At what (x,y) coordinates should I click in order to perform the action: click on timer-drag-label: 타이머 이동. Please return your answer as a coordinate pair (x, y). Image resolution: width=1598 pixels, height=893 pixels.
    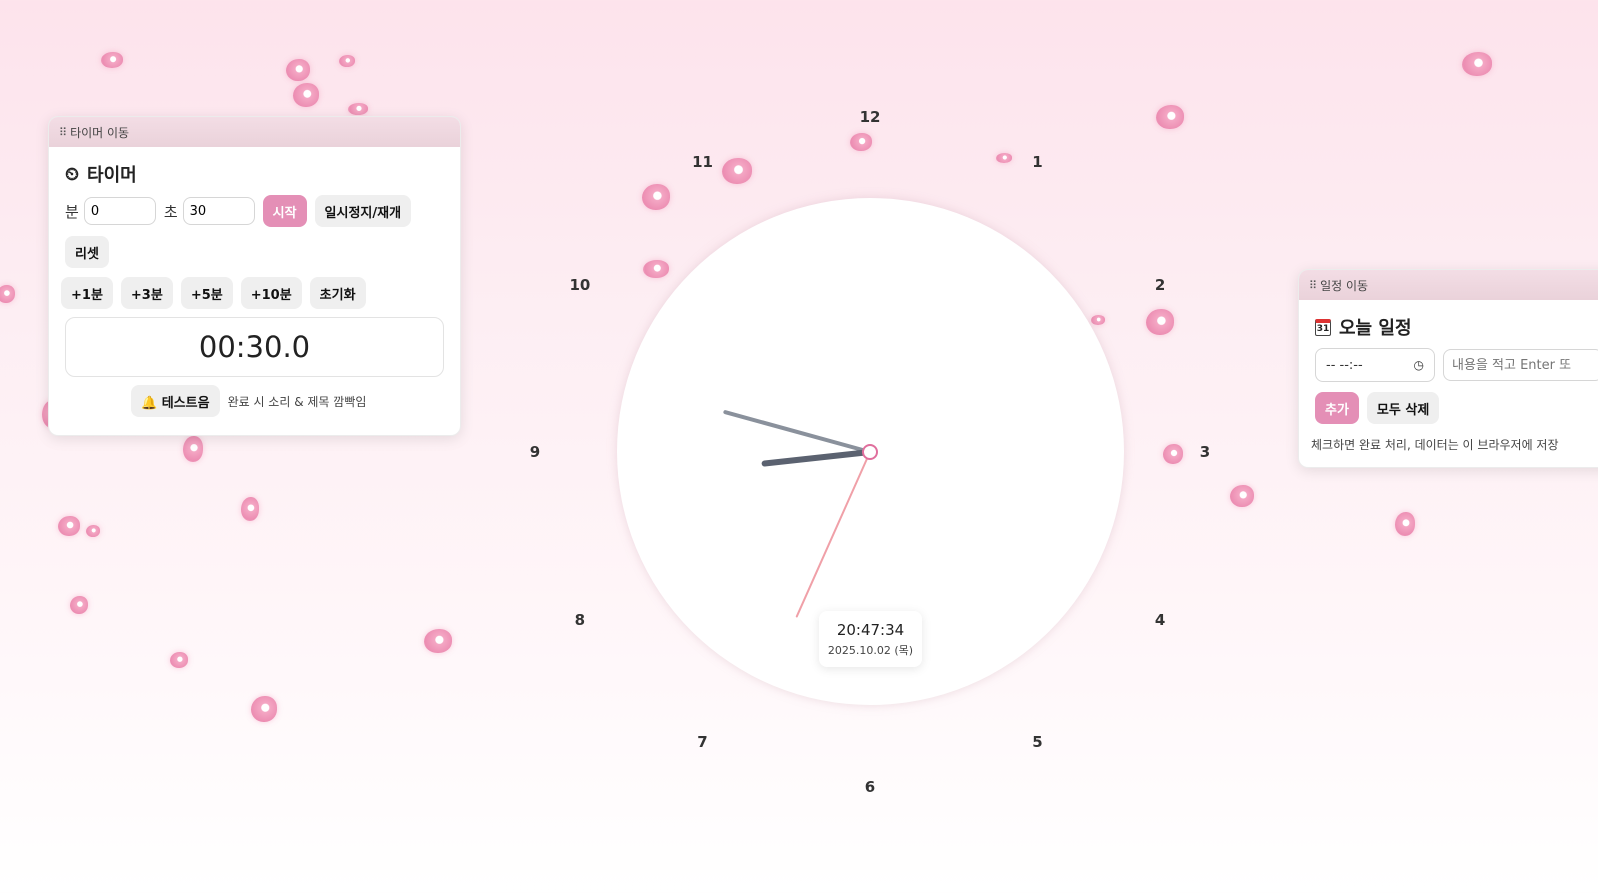
    Looking at the image, I should click on (100, 132).